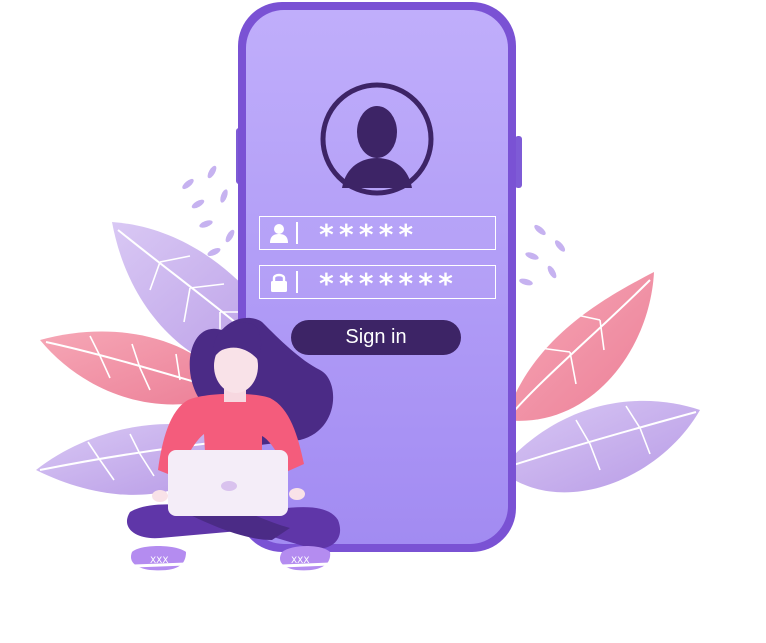 Image resolution: width=766 pixels, height=643 pixels. I want to click on sign-in-button: Sign in, so click(376, 337).